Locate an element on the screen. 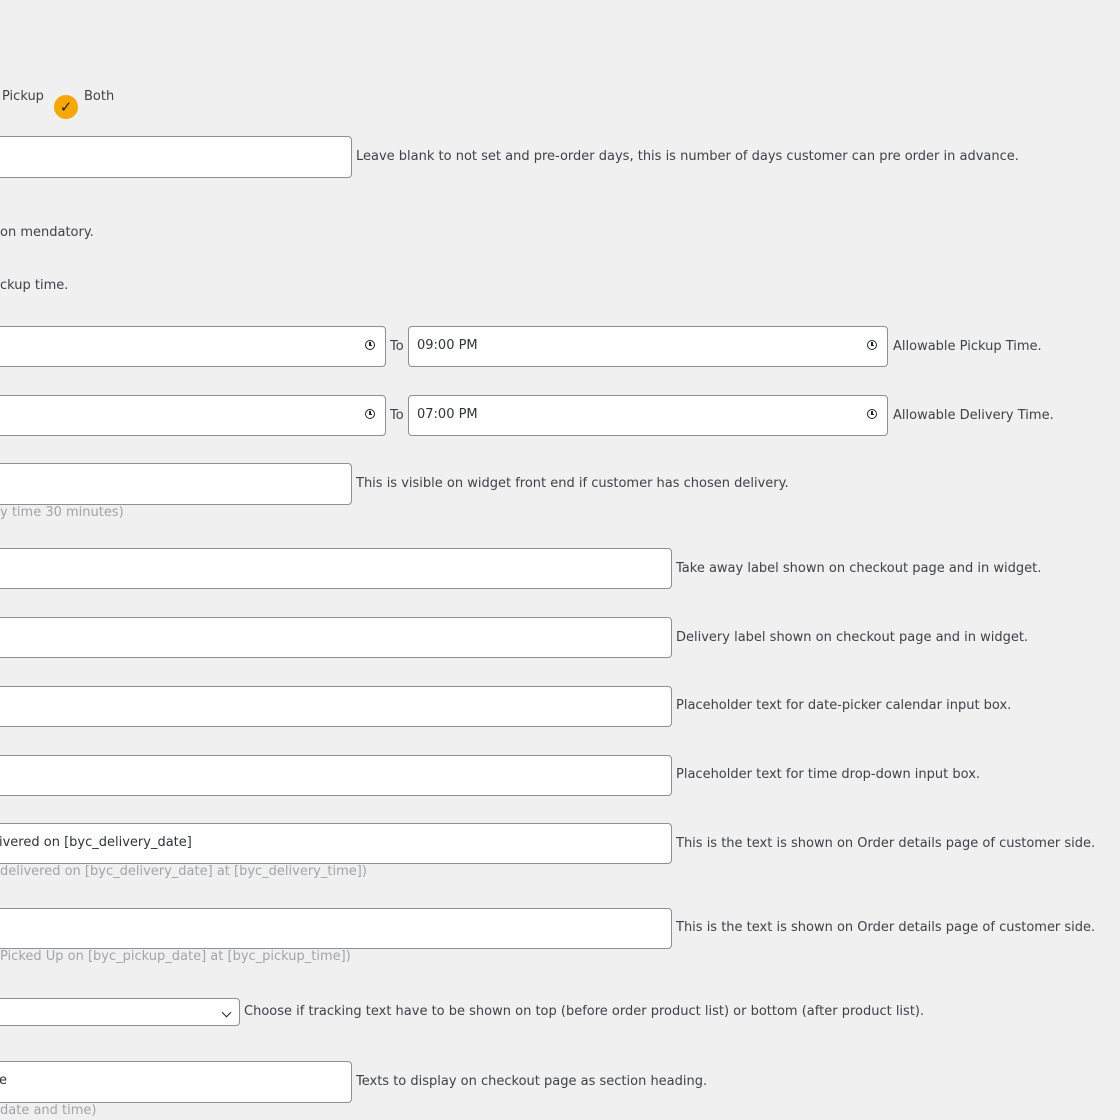 The width and height of the screenshot is (1120, 1120). preorder-days-input is located at coordinates (176, 157).